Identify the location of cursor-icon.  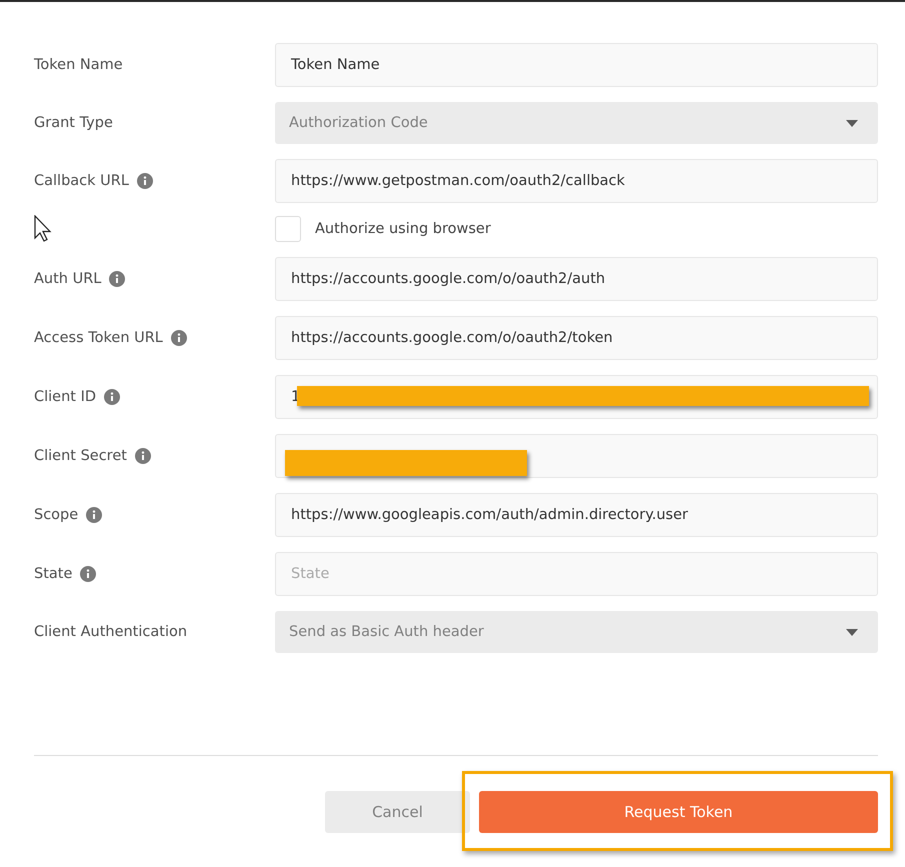
(43, 228).